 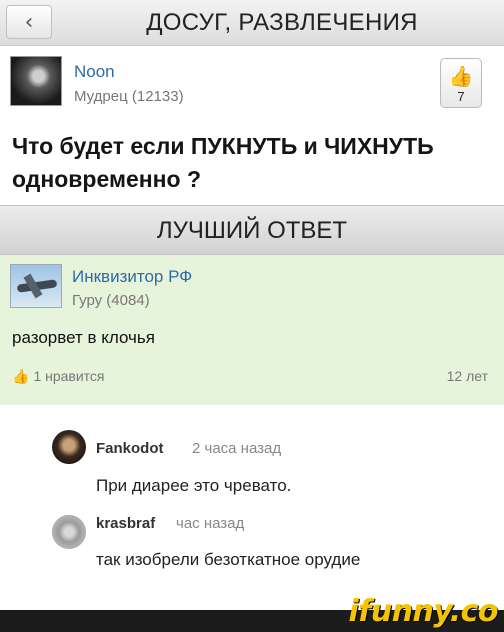 I want to click on answer-like-button: 👍 1 нравится, so click(x=58, y=376).